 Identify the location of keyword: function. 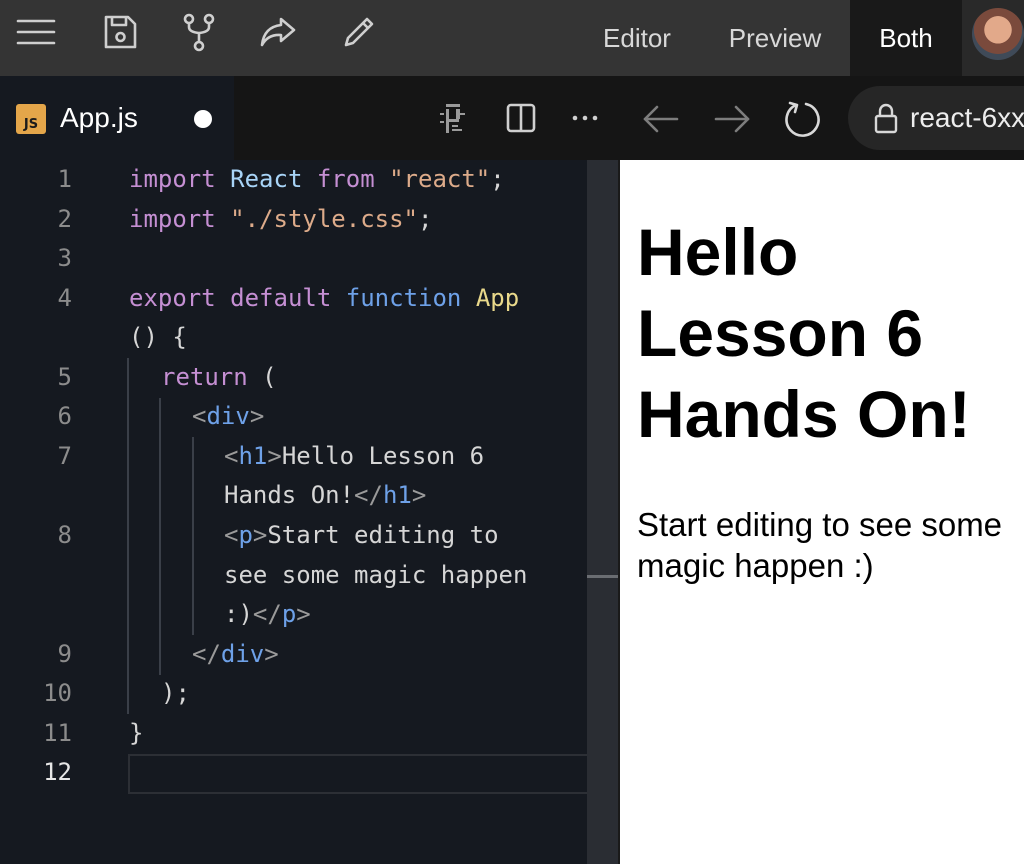
(403, 298).